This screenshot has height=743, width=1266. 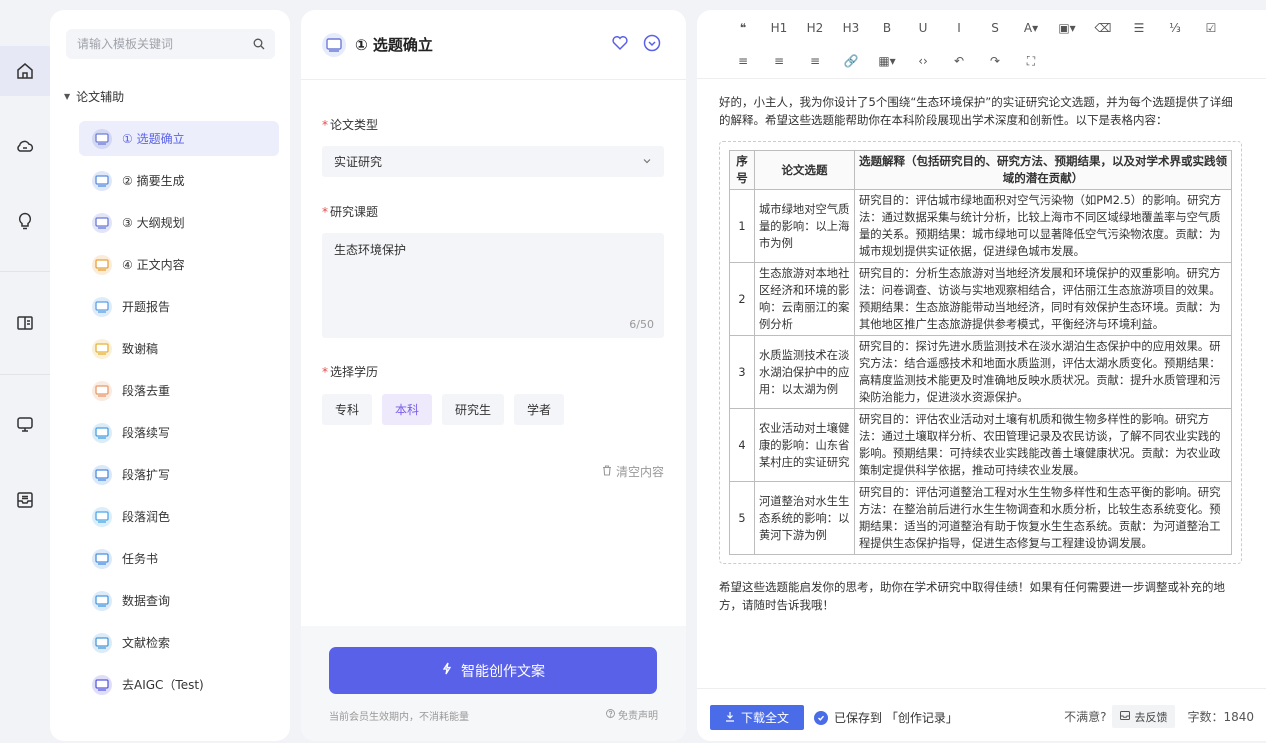 I want to click on template-search-input, so click(x=162, y=44).